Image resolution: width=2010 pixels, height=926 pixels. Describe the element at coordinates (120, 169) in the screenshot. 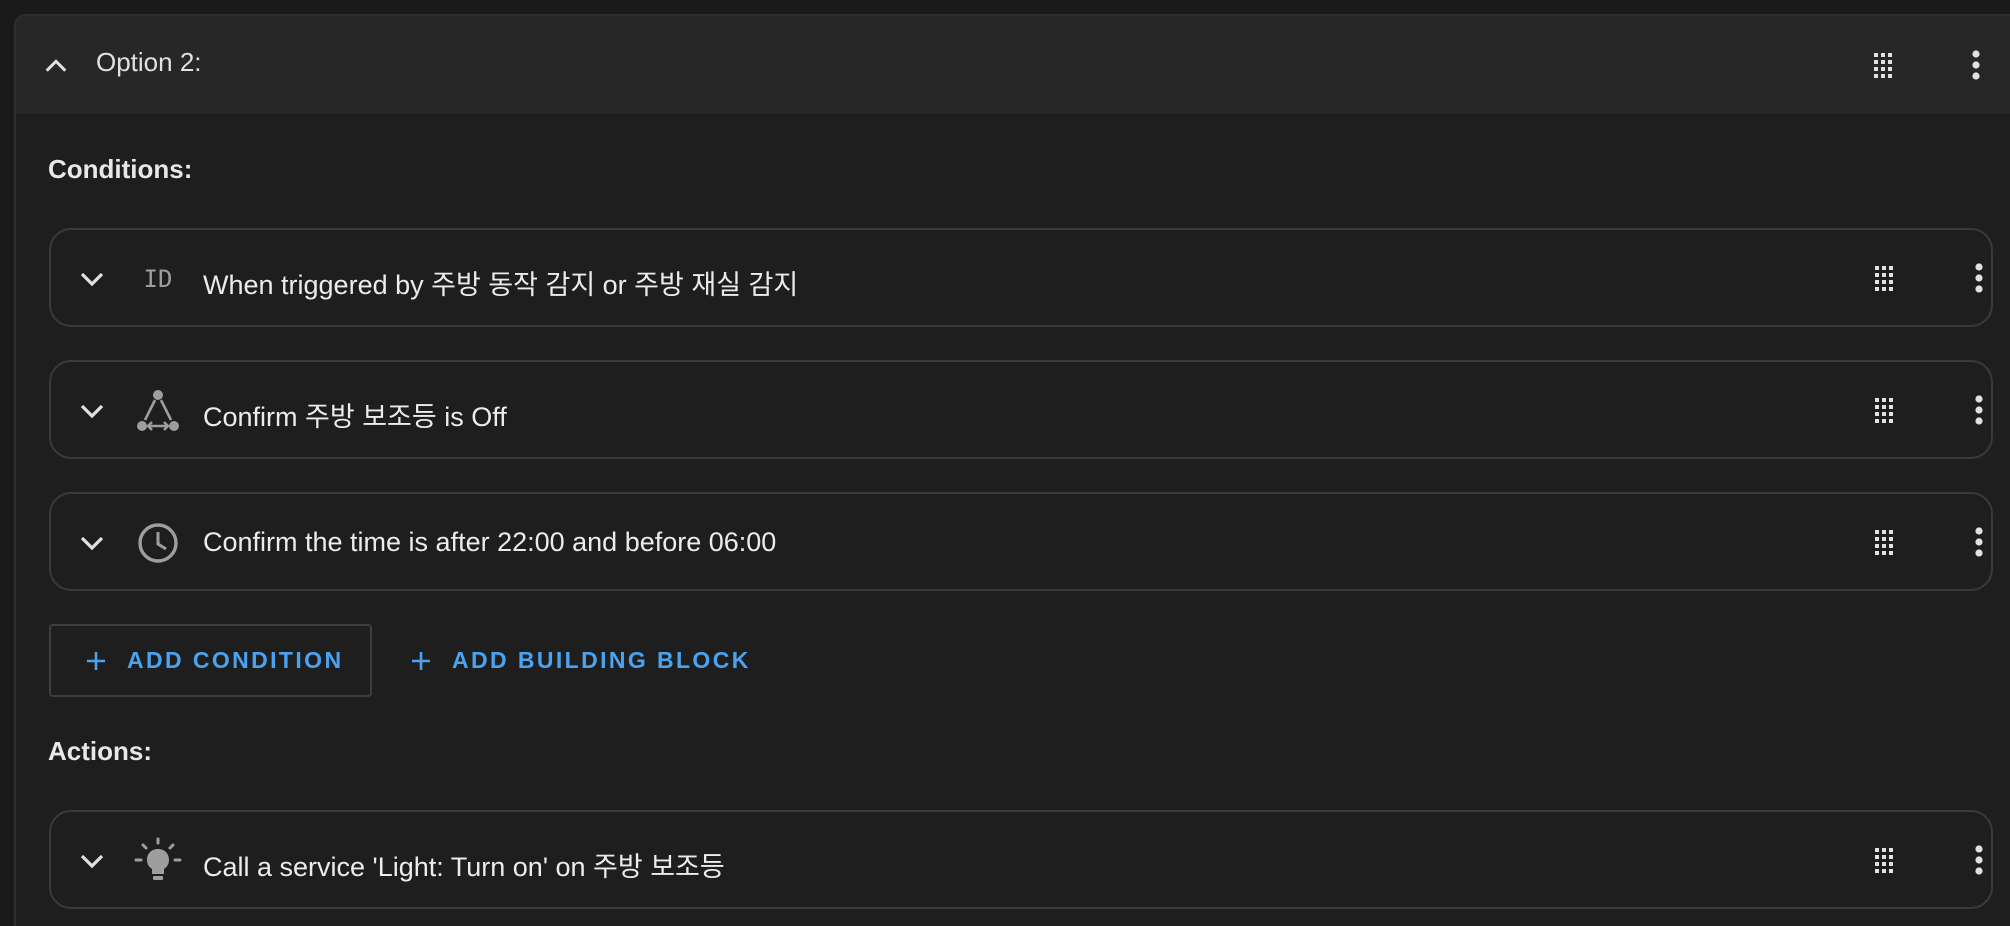

I see `conditions-label: Conditions:` at that location.